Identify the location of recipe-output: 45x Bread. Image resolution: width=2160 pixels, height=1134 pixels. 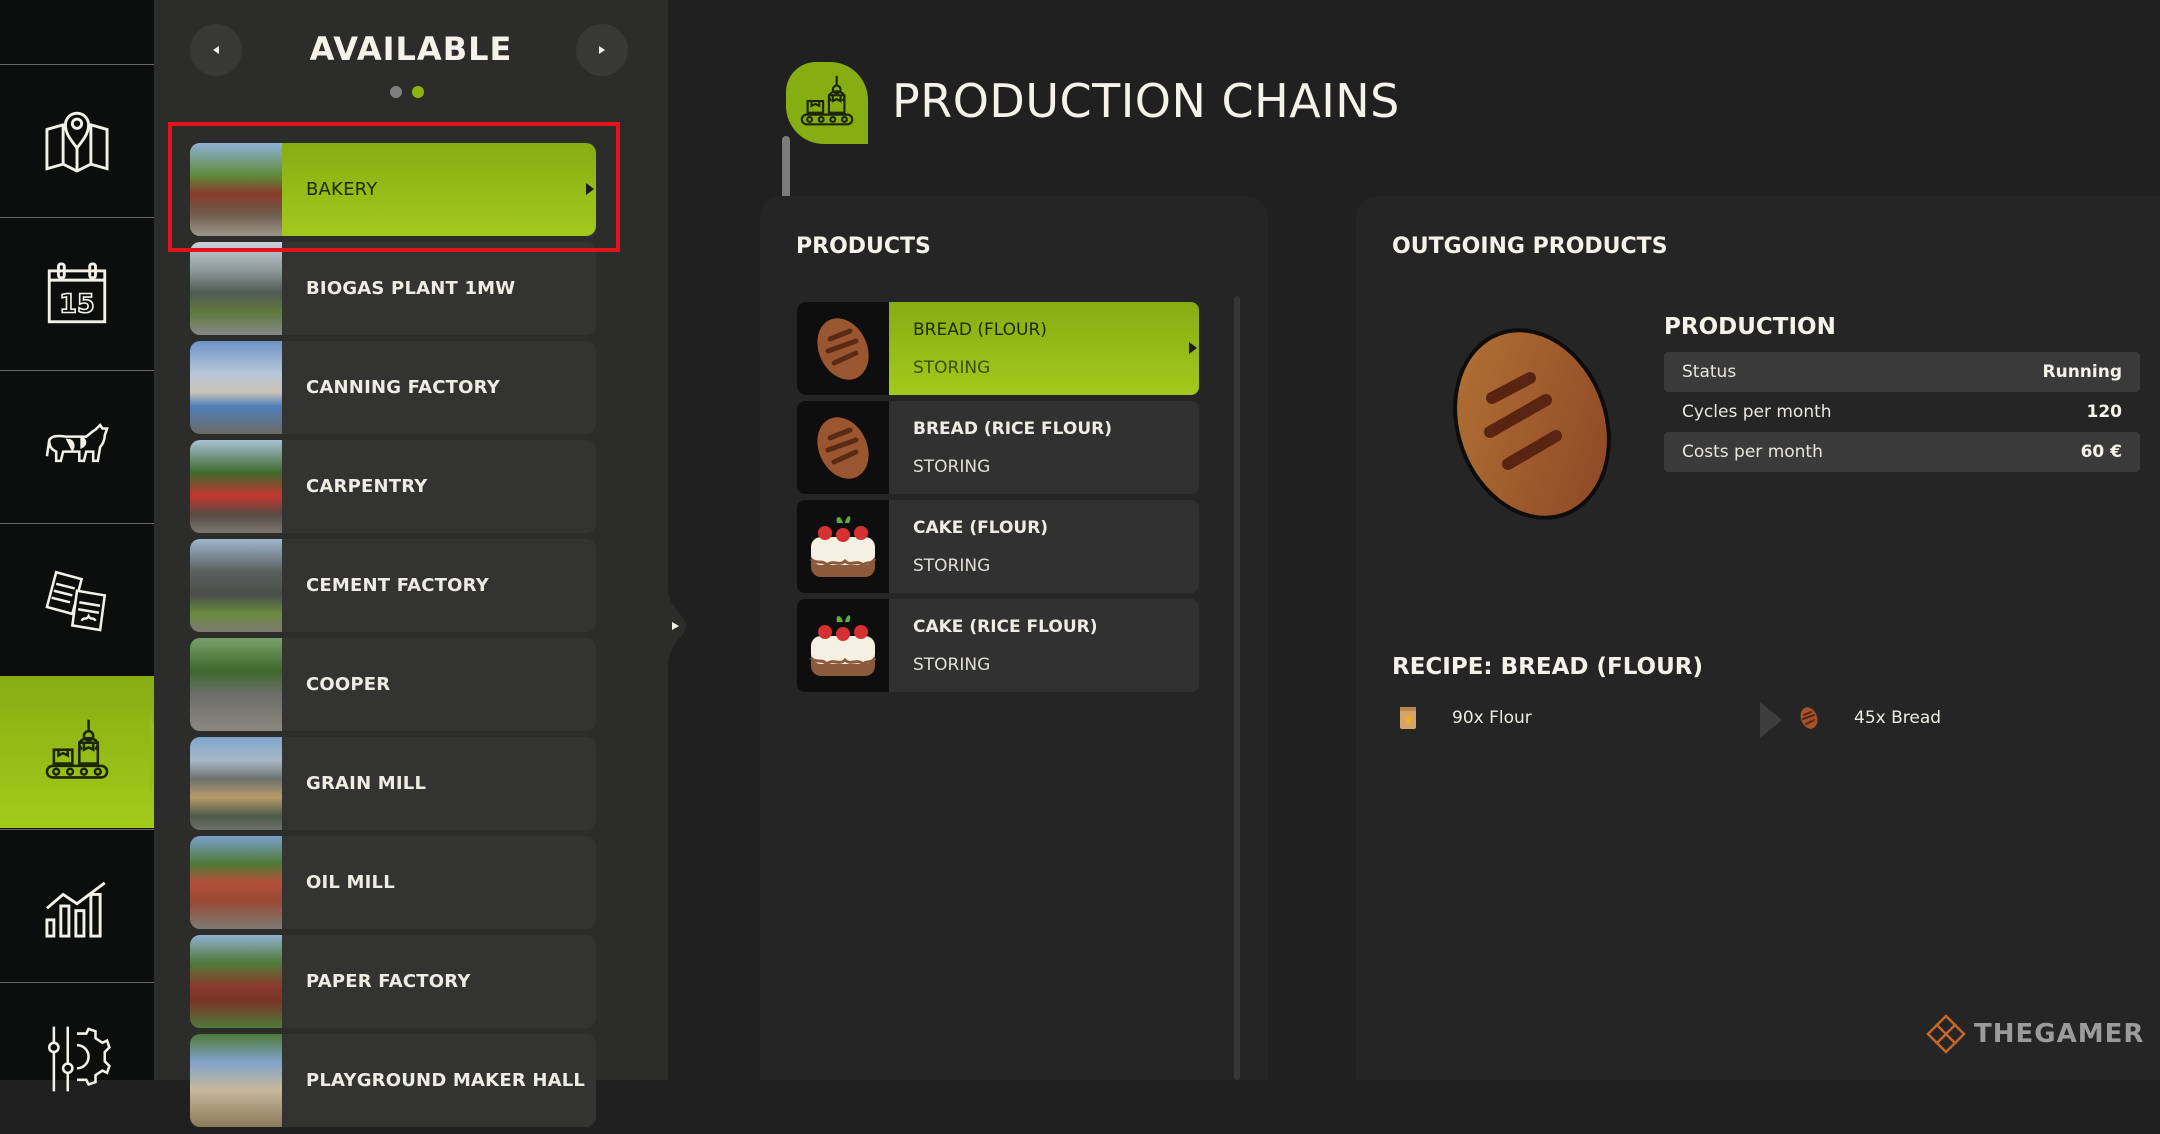
(1869, 718).